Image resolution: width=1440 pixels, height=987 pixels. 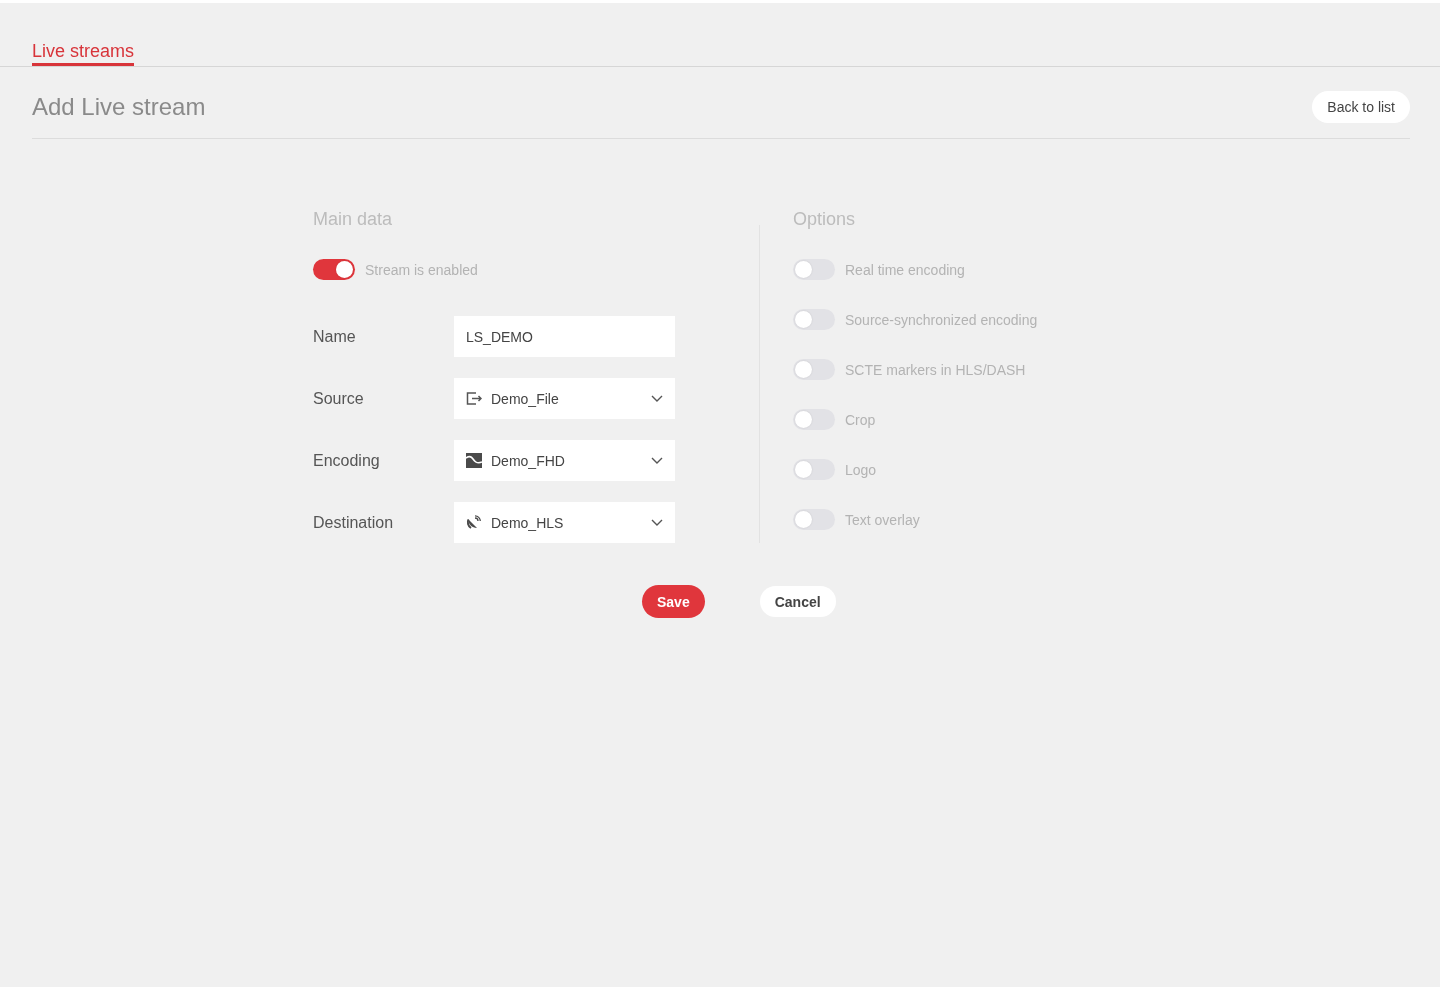 I want to click on save-button: Save, so click(x=673, y=601).